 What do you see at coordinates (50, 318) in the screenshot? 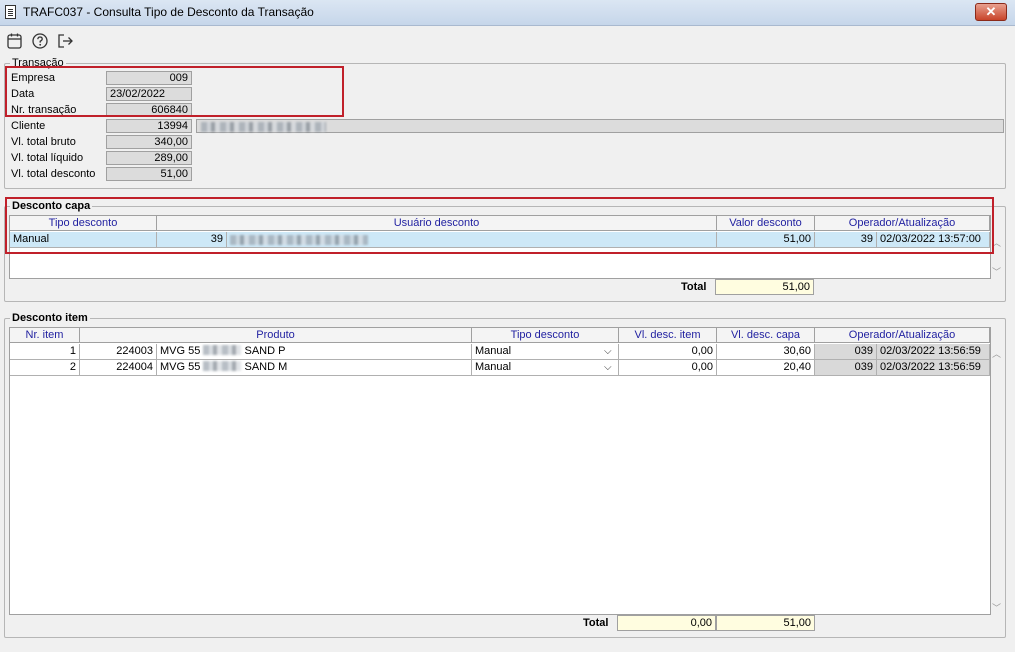
I see `desconto-item-legend: Desconto item` at bounding box center [50, 318].